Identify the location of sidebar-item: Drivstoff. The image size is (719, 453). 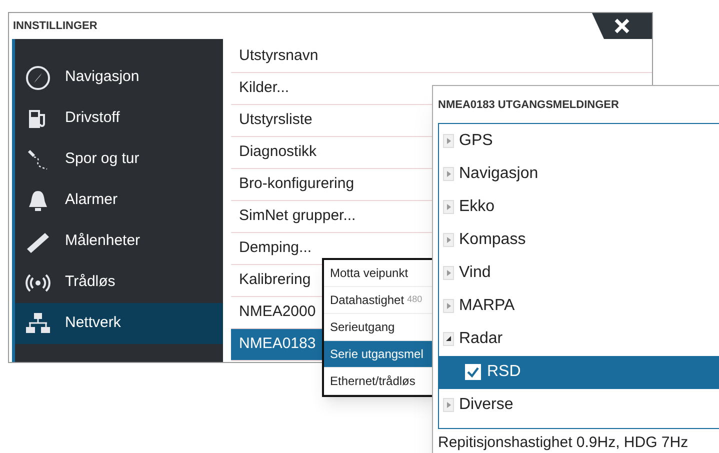
(119, 118).